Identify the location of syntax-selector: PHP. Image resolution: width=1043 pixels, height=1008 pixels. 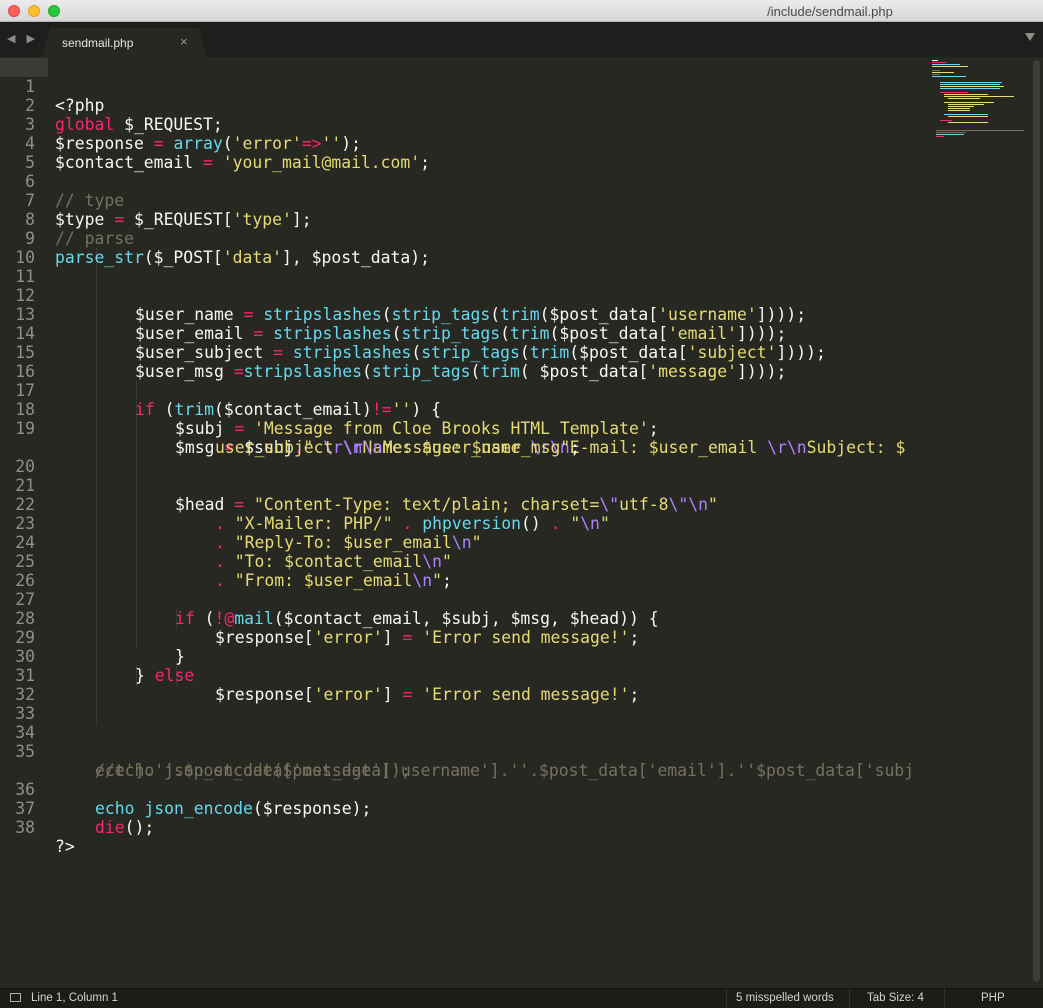
(993, 998).